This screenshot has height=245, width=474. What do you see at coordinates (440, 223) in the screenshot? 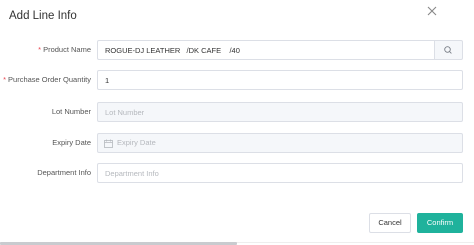
I see `confirm-button: Confirm` at bounding box center [440, 223].